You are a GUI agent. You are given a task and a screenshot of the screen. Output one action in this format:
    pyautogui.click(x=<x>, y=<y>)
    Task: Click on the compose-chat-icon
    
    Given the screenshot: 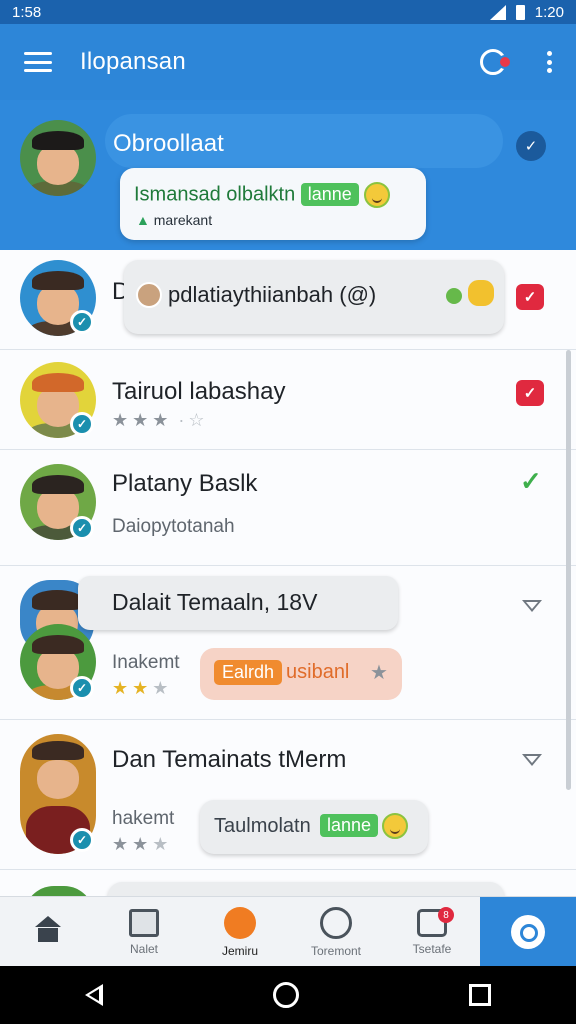 What is the action you would take?
    pyautogui.click(x=528, y=932)
    